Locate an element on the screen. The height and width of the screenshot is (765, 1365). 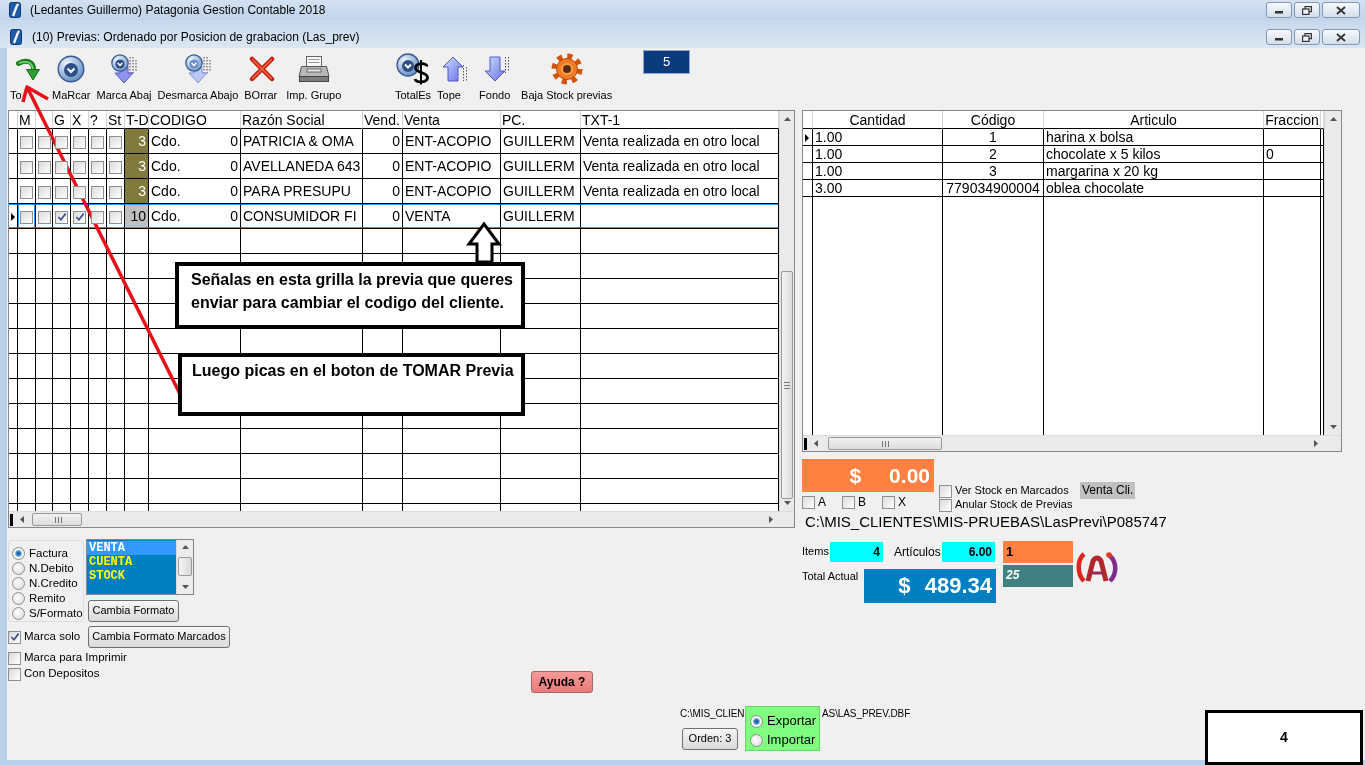
toolbar-button: Marca Abaj is located at coordinates (124, 76).